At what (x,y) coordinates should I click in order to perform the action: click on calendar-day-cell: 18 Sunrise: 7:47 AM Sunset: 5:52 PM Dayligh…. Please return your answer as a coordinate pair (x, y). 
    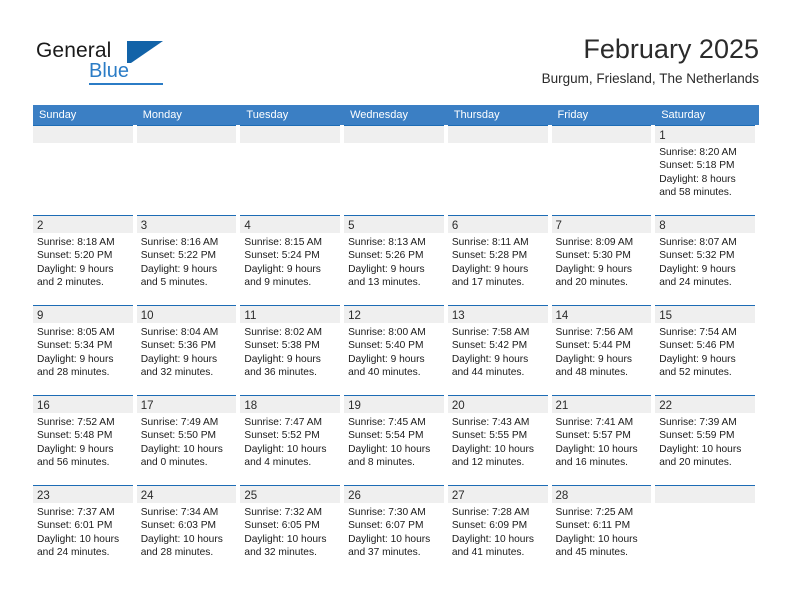
    Looking at the image, I should click on (292, 440).